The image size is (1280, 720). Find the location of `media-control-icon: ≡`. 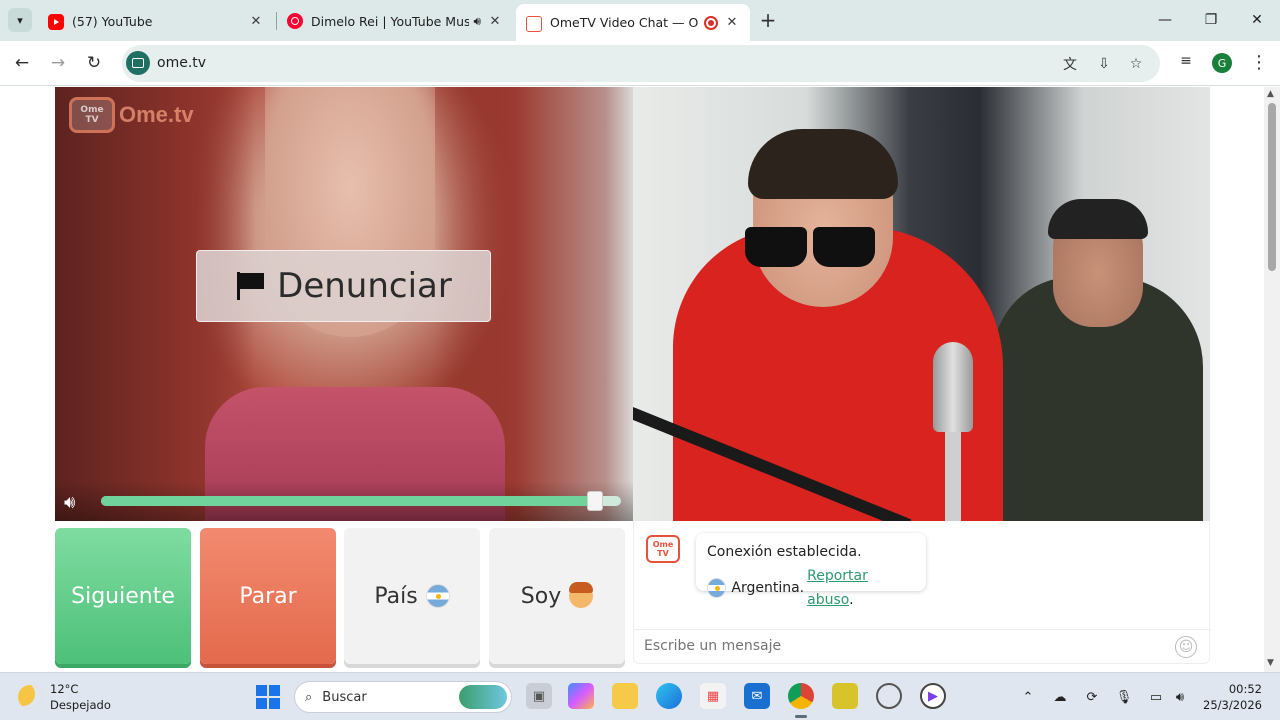

media-control-icon: ≡ is located at coordinates (1186, 61).